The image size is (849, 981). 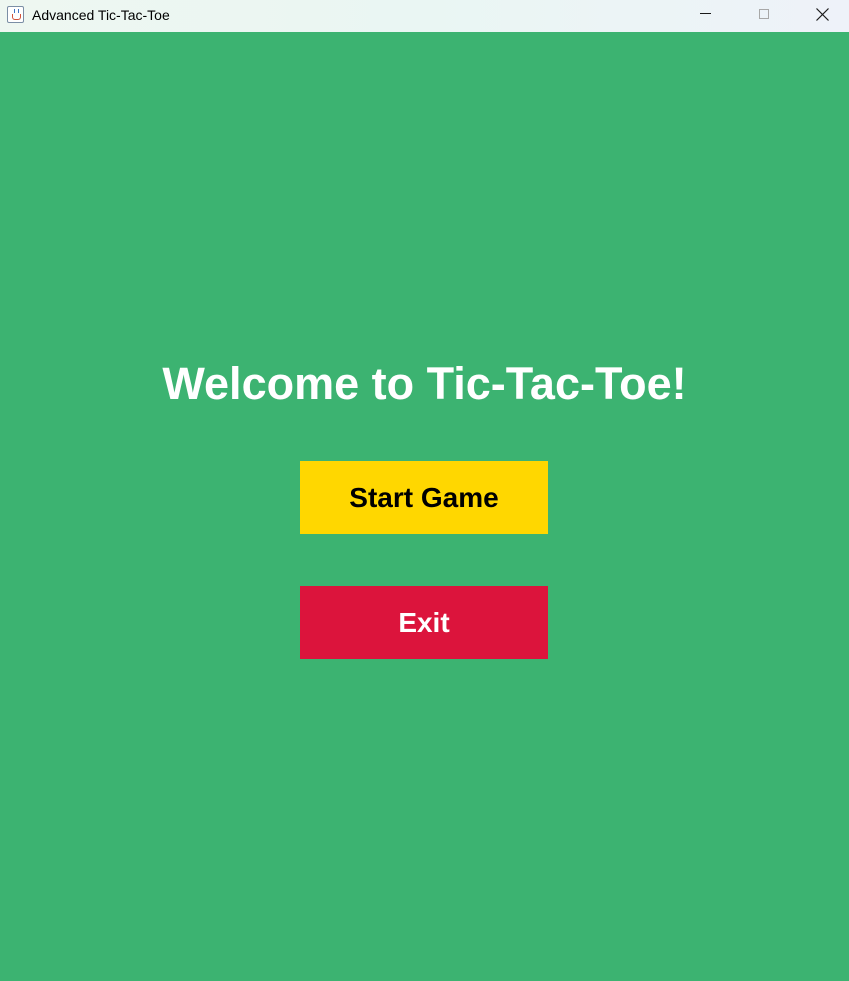 I want to click on java-coffee-cup-icon, so click(x=15, y=14).